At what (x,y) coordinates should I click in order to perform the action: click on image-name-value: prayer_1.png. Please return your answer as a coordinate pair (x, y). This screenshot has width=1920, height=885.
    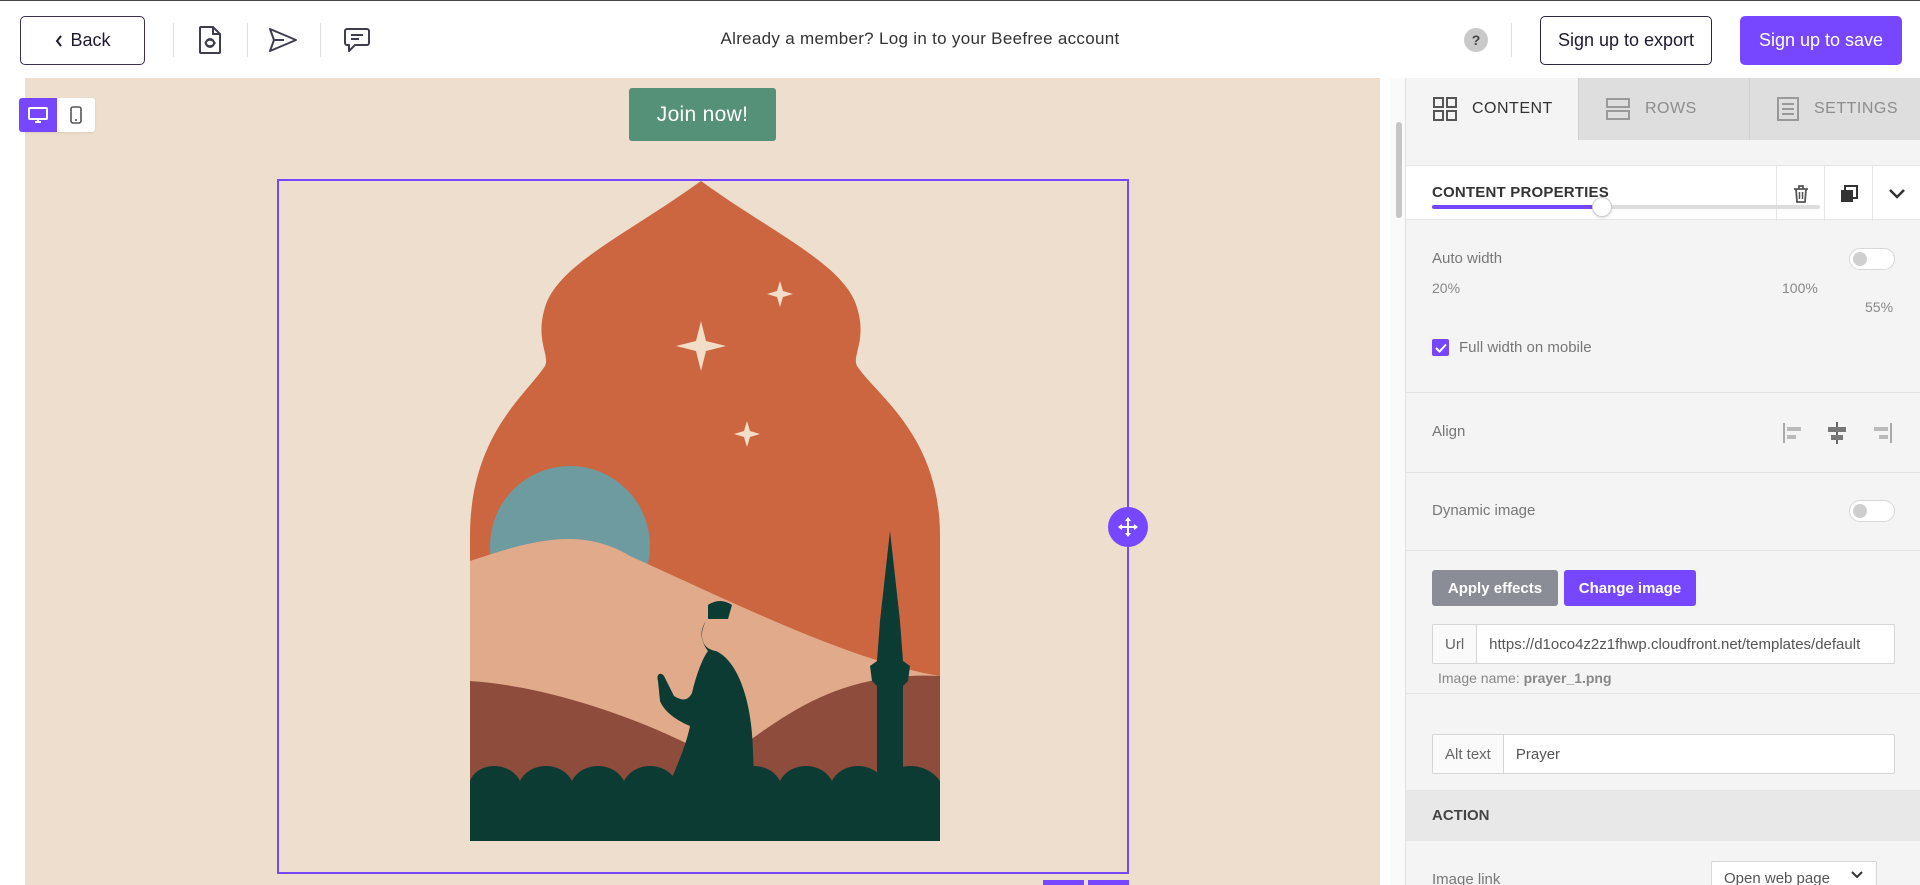
    Looking at the image, I should click on (1567, 678).